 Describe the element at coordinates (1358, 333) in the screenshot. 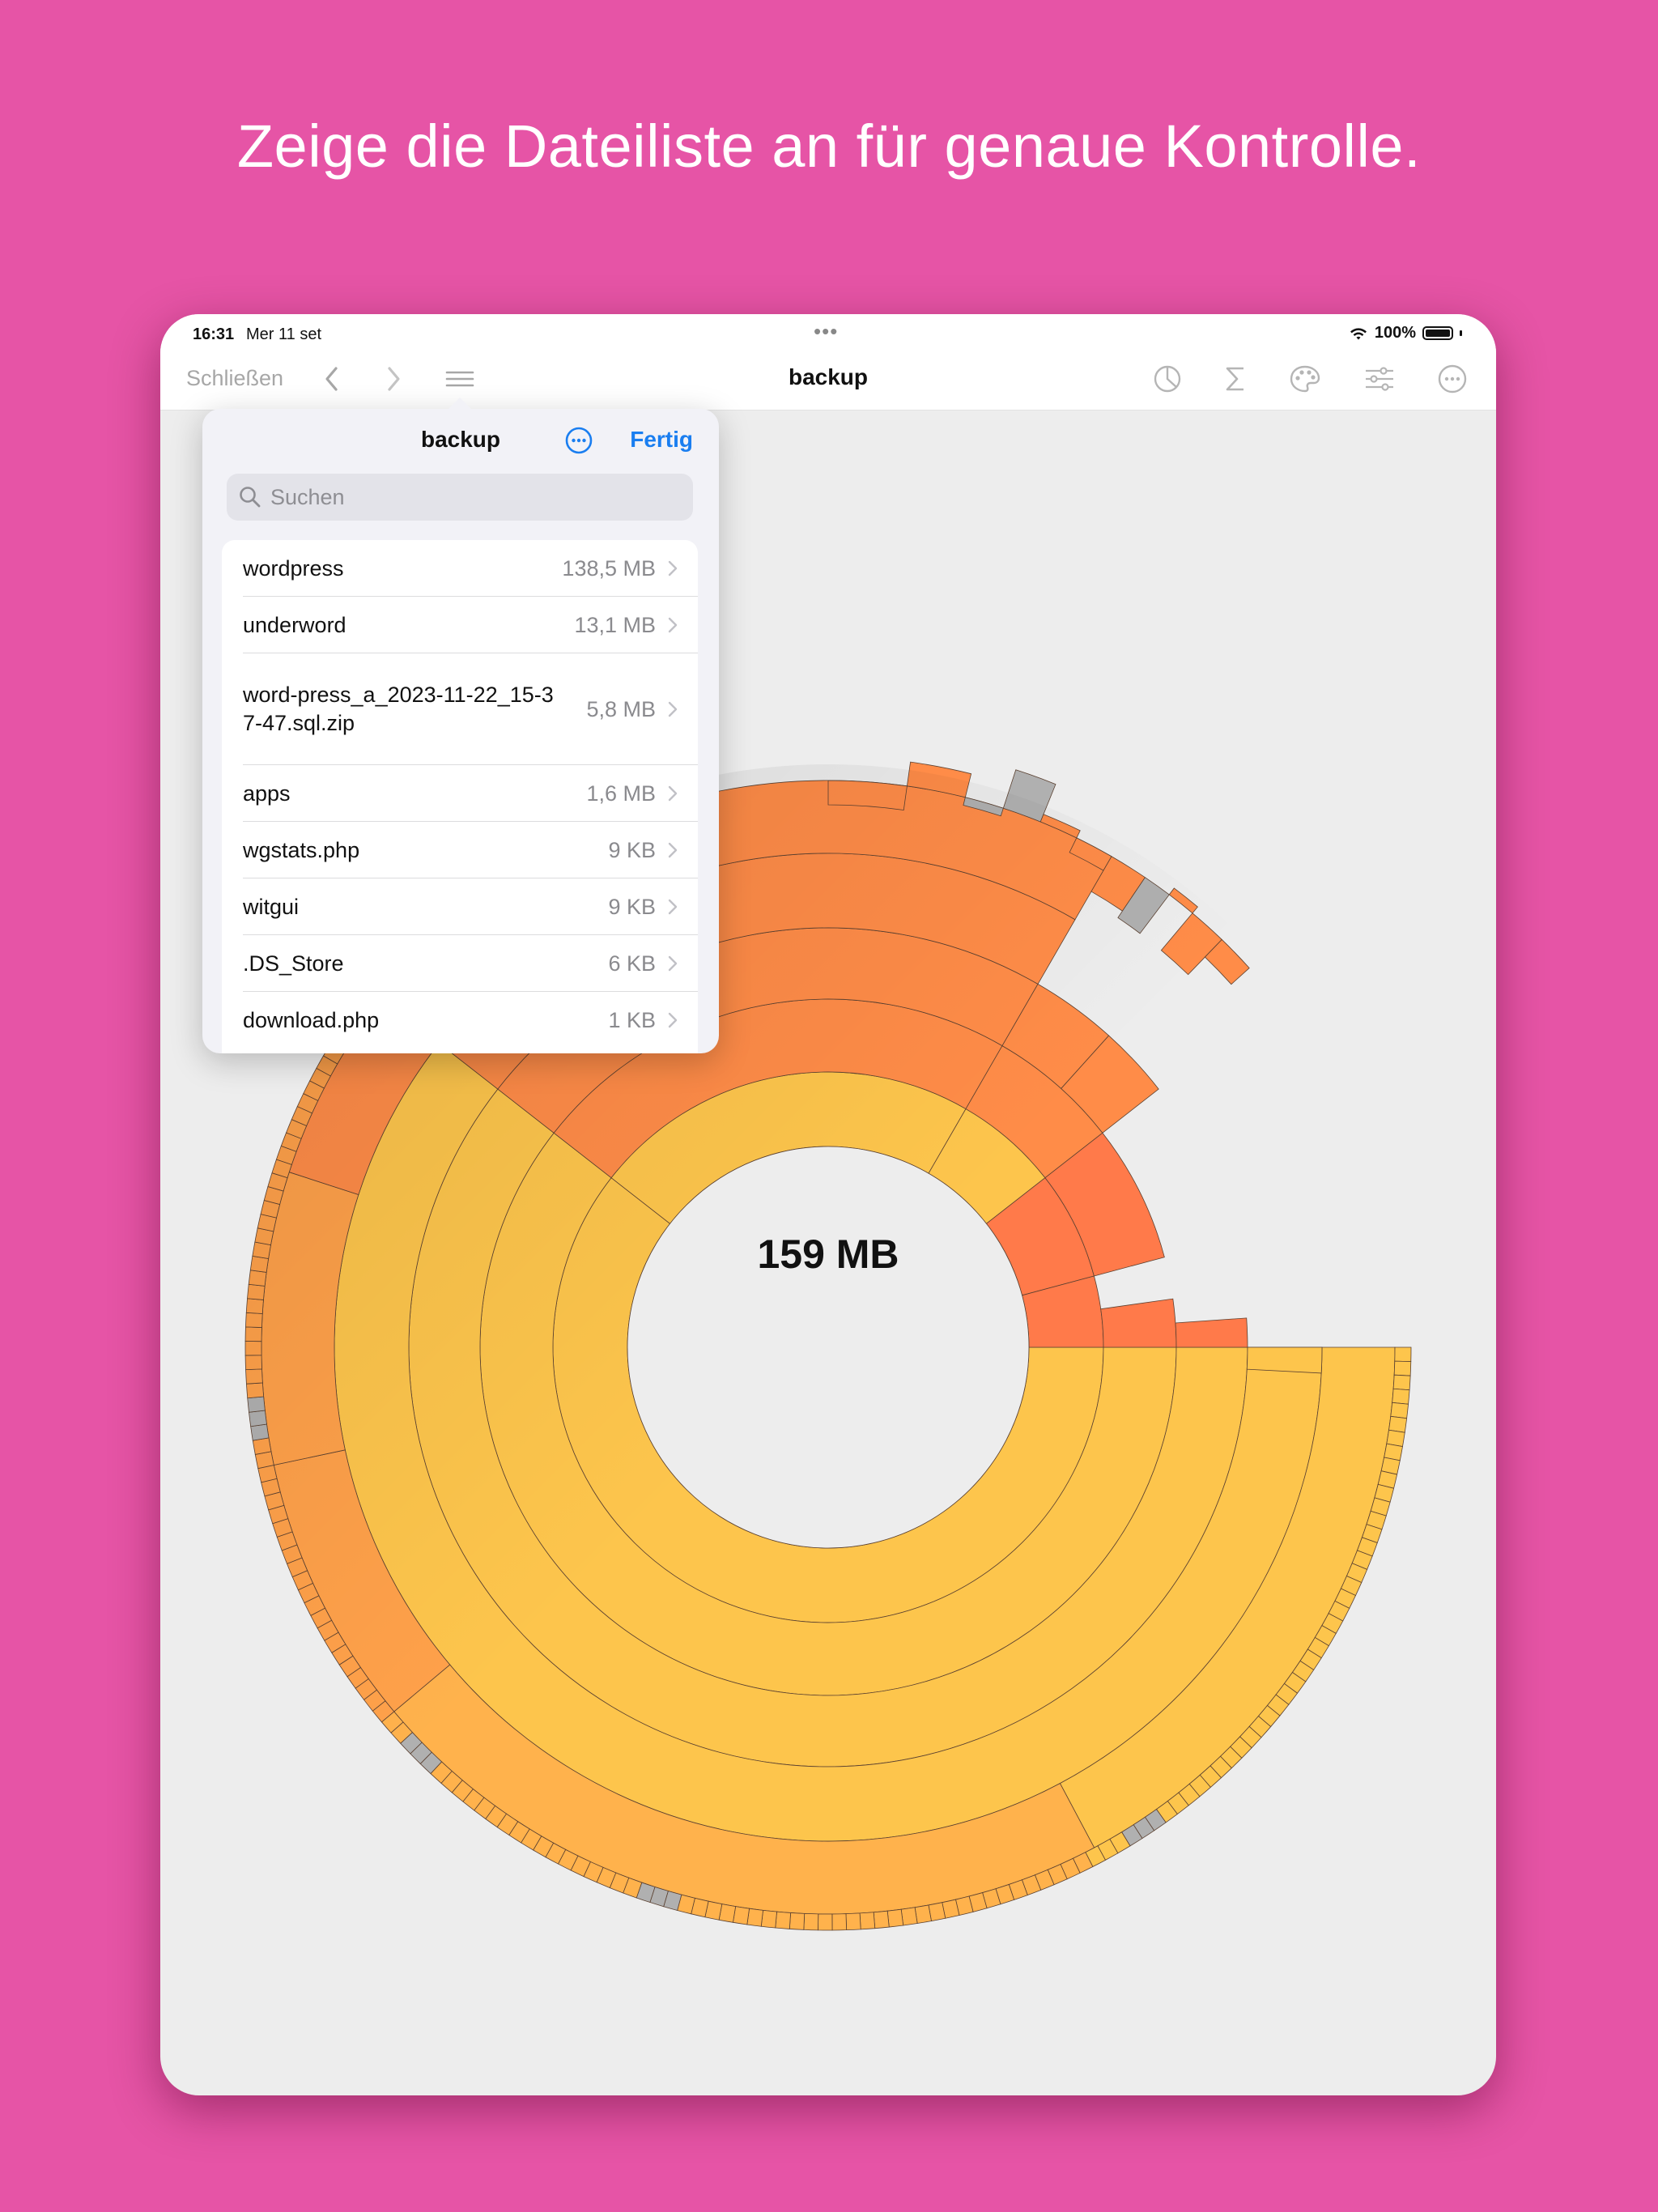

I see `wifi-icon` at that location.